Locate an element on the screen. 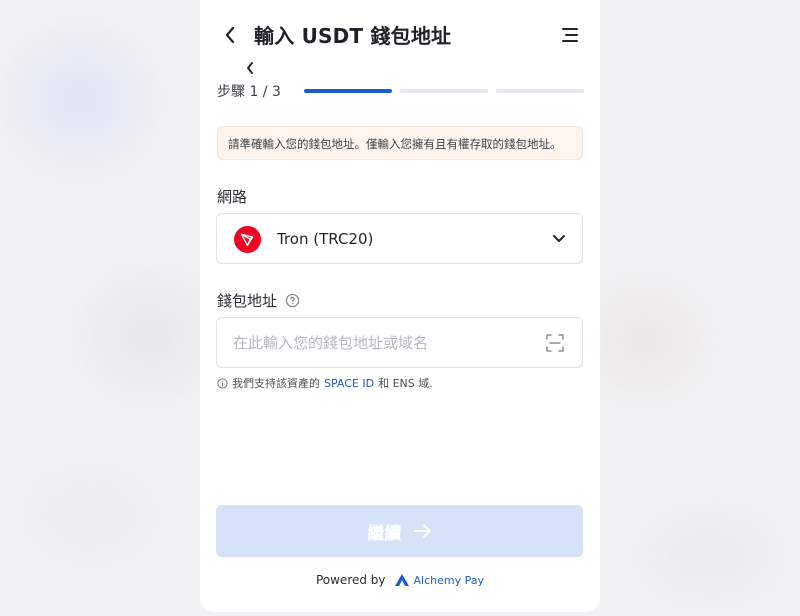  wallet-address-field is located at coordinates (399, 342).